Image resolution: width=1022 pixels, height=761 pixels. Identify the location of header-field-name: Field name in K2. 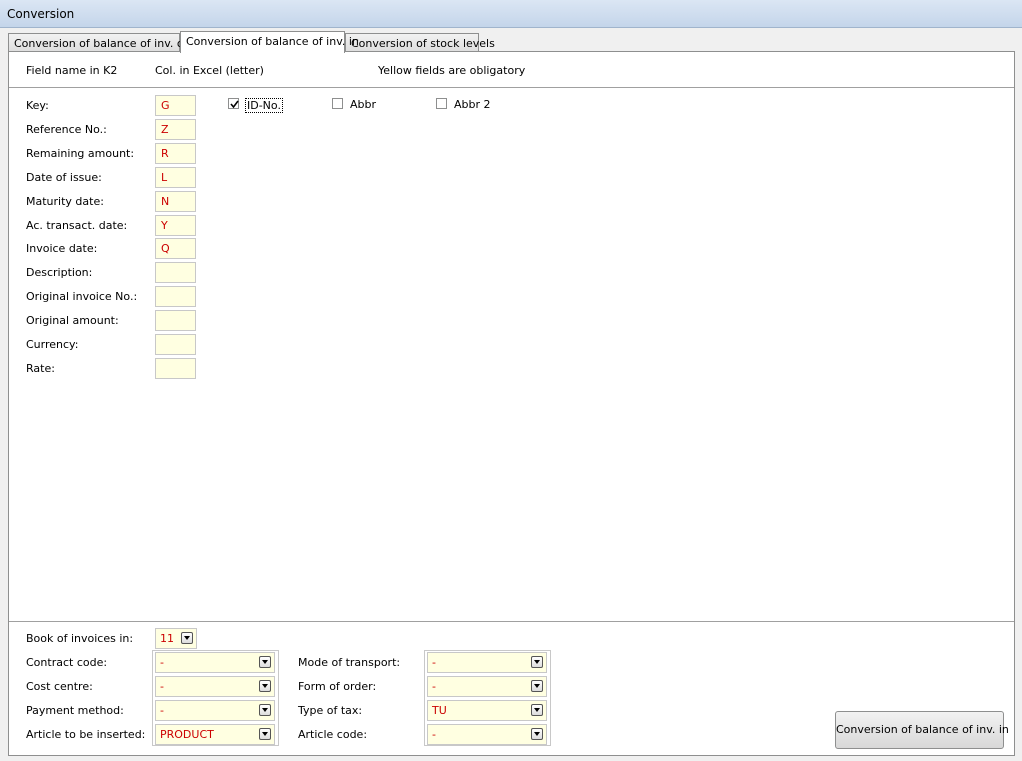
(72, 70).